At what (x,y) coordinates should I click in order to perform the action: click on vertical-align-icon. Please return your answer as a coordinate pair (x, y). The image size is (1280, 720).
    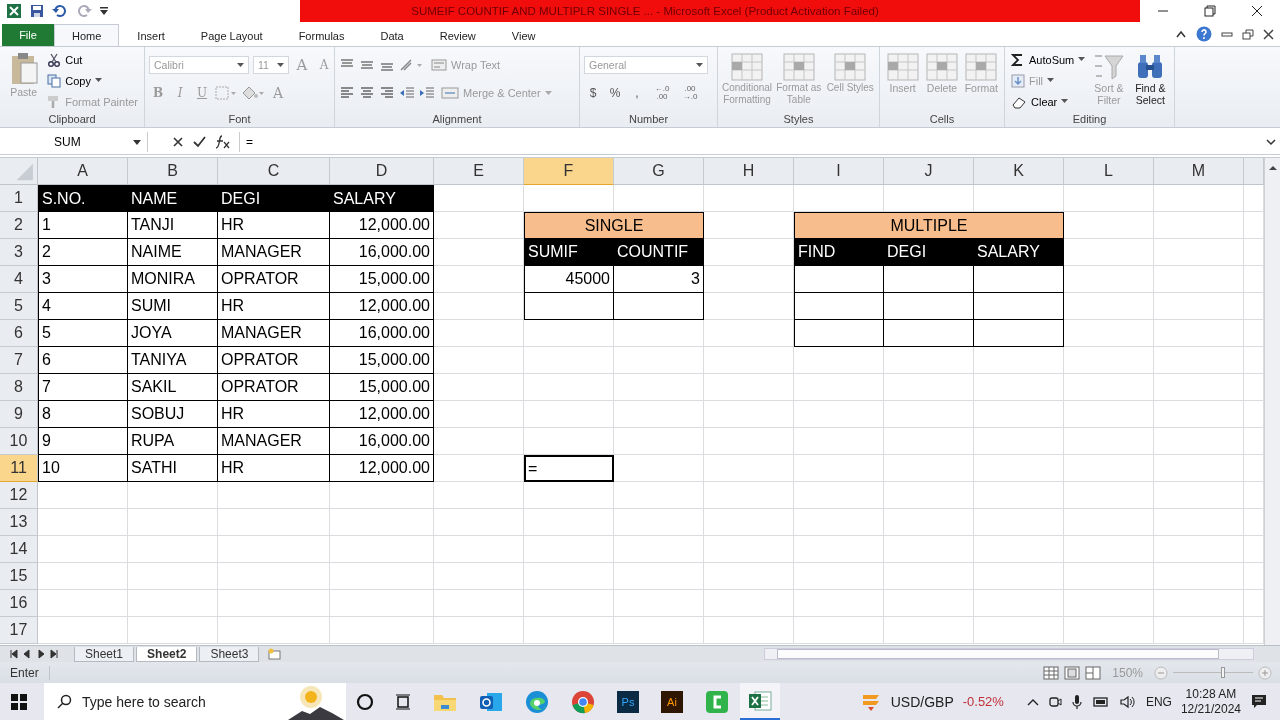
    Looking at the image, I should click on (367, 65).